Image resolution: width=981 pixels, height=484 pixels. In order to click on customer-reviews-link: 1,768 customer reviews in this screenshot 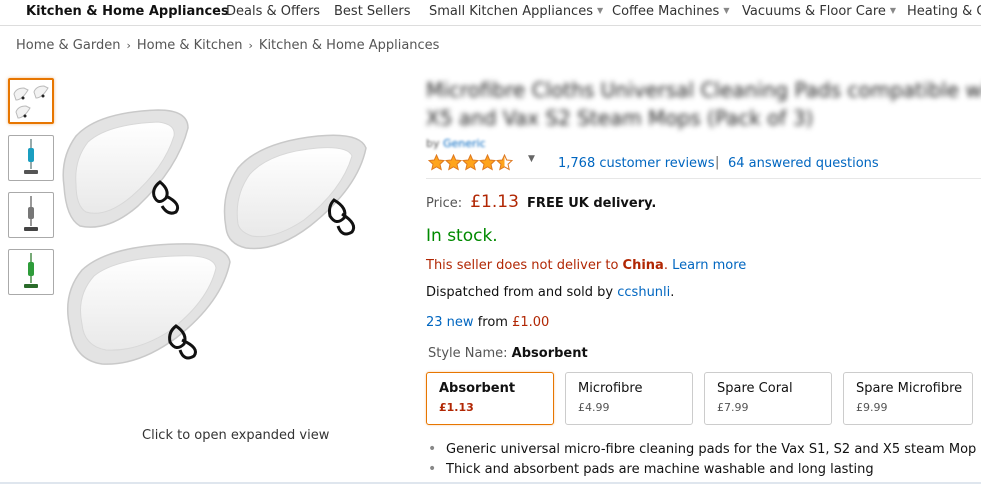, I will do `click(636, 163)`.